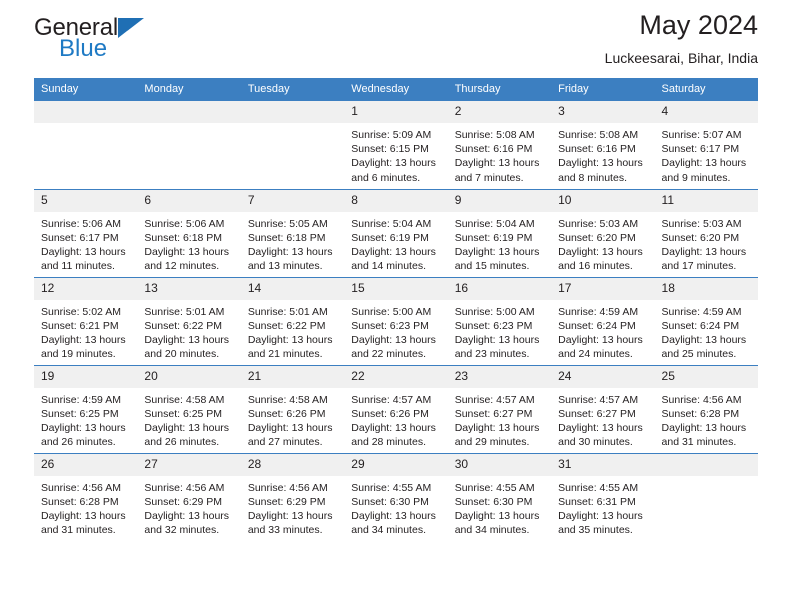 The image size is (792, 612). Describe the element at coordinates (189, 89) in the screenshot. I see `weekday-header-monday: Monday` at that location.